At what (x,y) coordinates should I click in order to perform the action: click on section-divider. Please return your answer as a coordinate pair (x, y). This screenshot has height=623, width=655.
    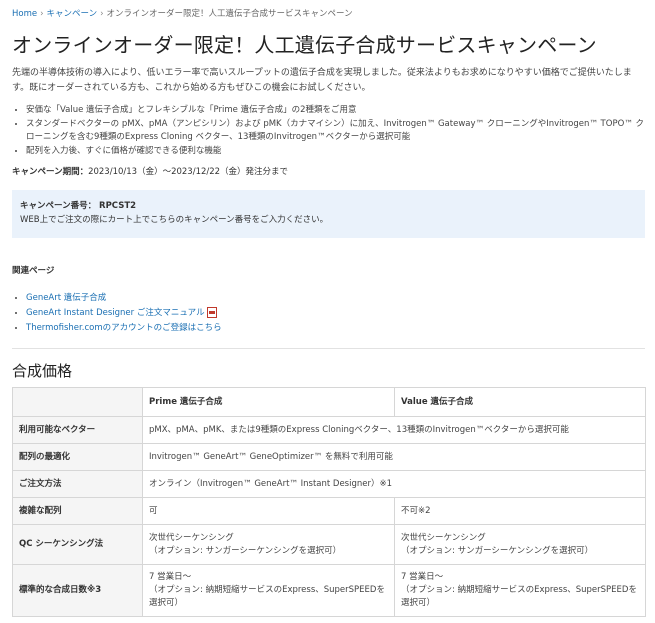
    Looking at the image, I should click on (328, 348).